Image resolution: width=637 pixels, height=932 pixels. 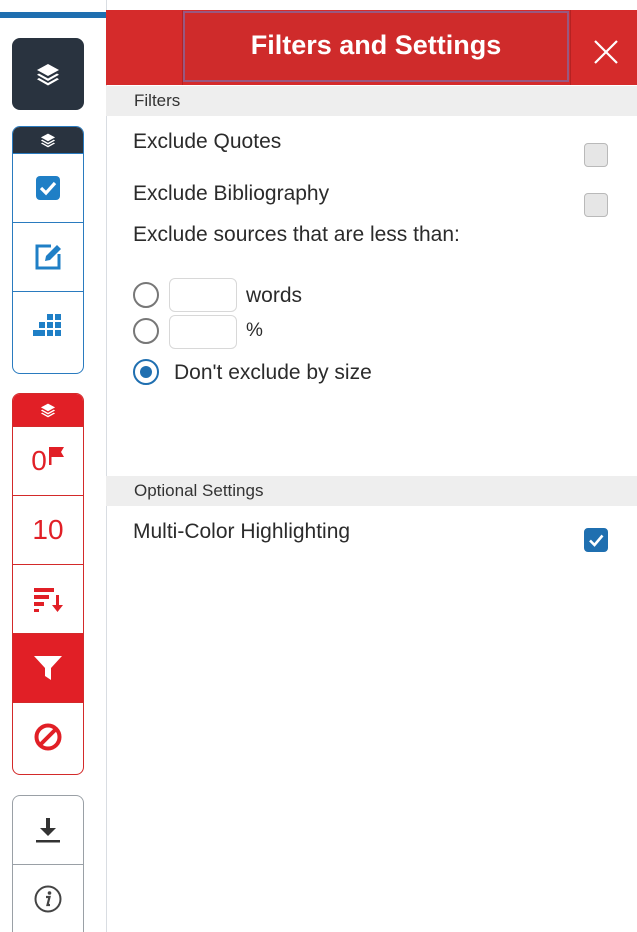 I want to click on panel-title: Filters and Settings, so click(x=376, y=45).